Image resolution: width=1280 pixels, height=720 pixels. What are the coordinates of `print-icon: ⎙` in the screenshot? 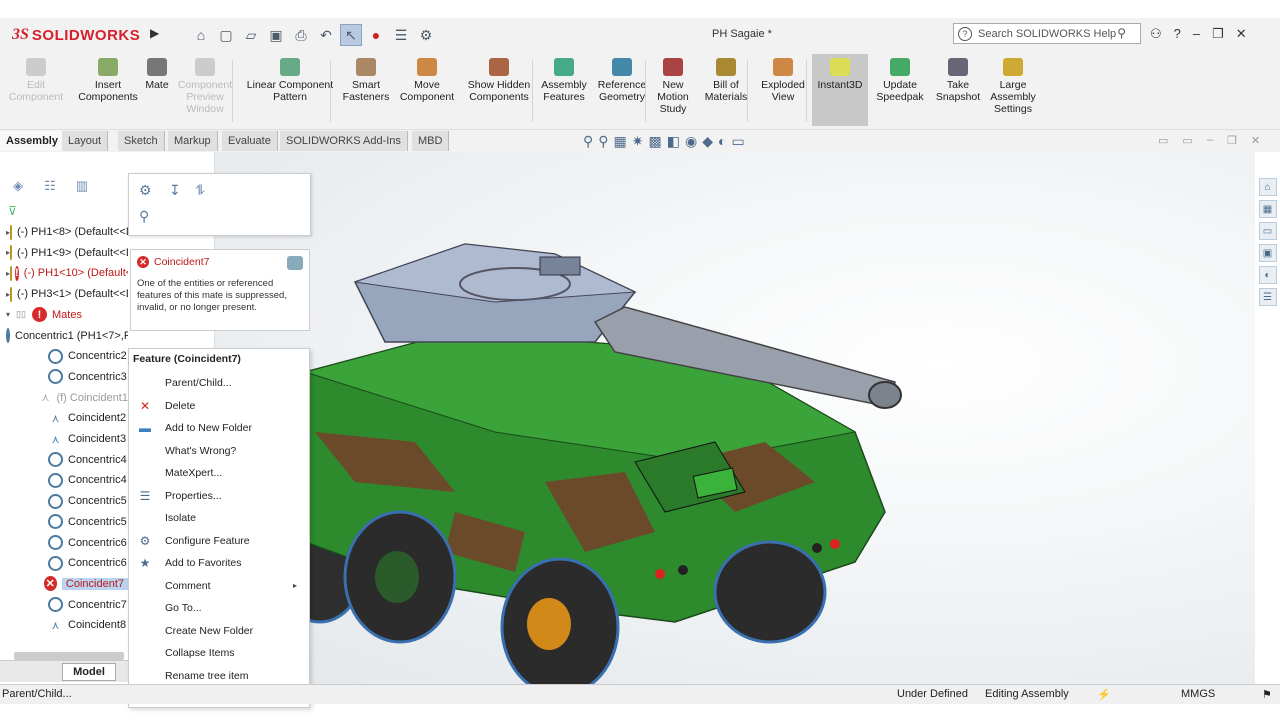 It's located at (301, 35).